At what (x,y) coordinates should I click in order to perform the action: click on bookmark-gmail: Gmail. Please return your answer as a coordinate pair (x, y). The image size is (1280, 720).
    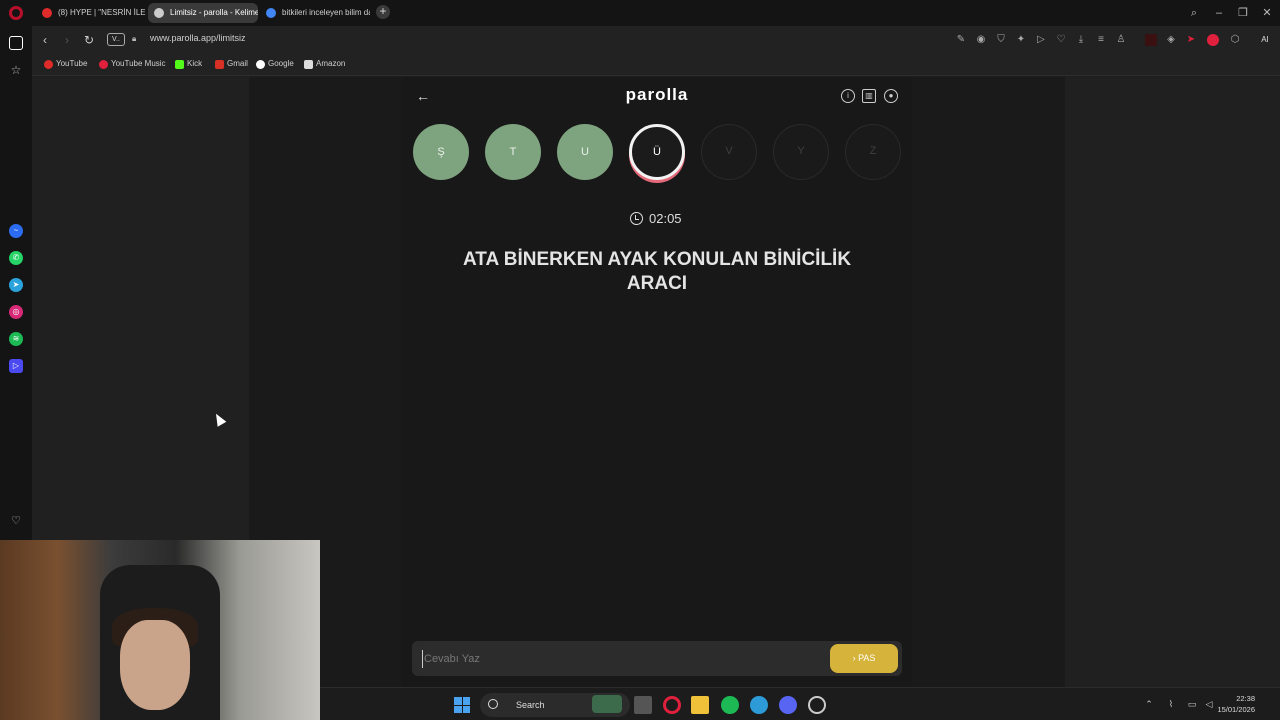
    Looking at the image, I should click on (231, 64).